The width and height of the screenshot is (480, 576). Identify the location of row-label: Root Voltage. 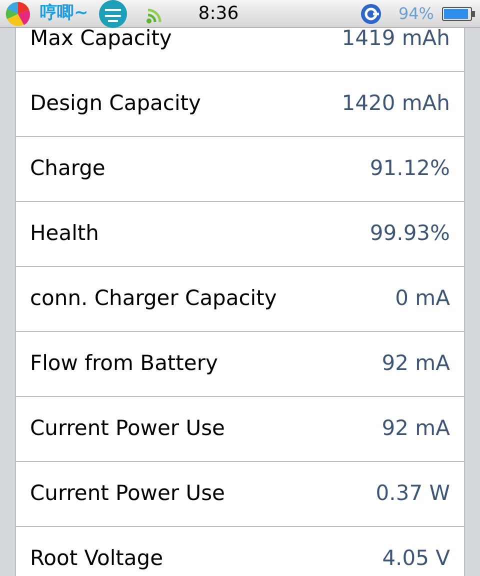
(97, 558).